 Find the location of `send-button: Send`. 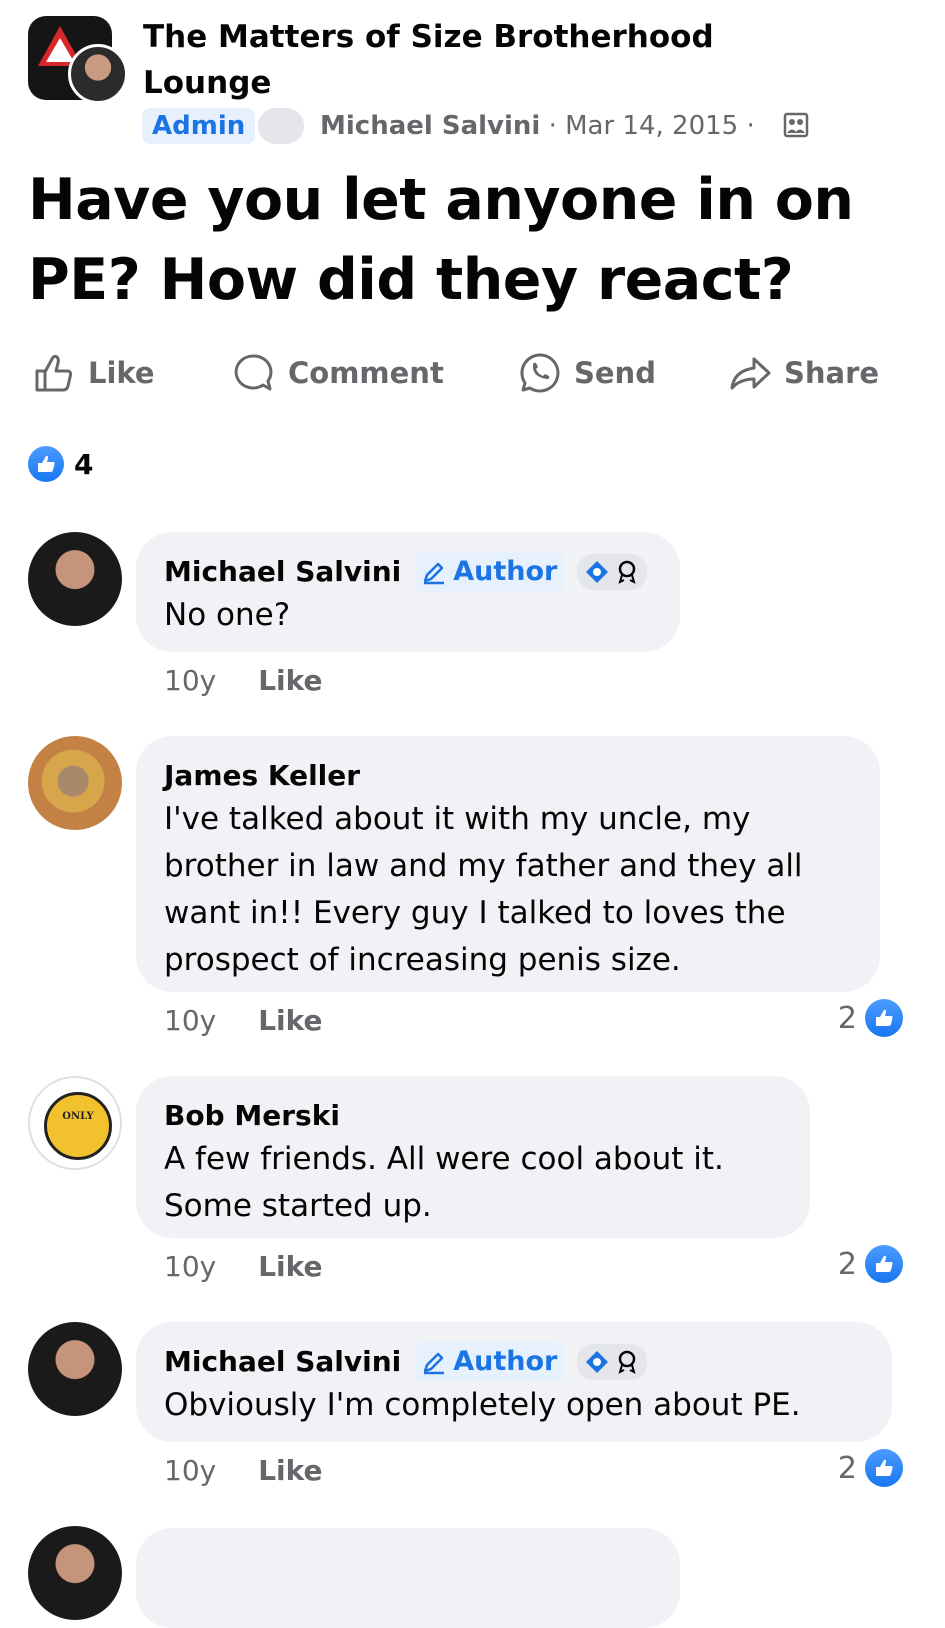

send-button: Send is located at coordinates (587, 373).